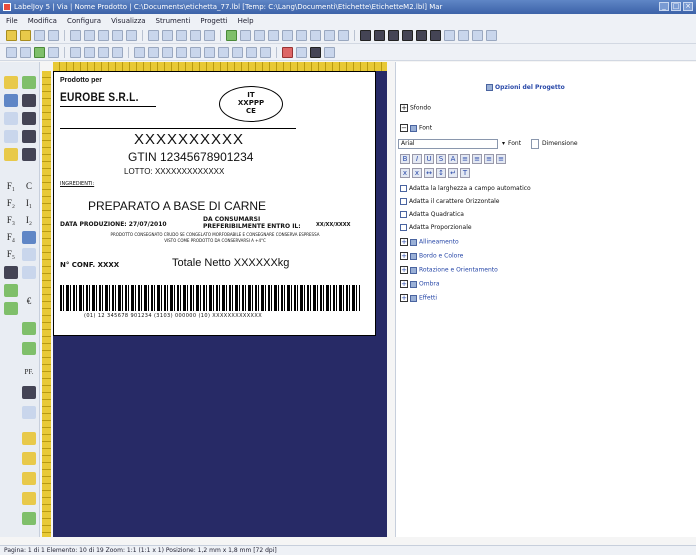  What do you see at coordinates (53, 52) in the screenshot?
I see `rotate-icon` at bounding box center [53, 52].